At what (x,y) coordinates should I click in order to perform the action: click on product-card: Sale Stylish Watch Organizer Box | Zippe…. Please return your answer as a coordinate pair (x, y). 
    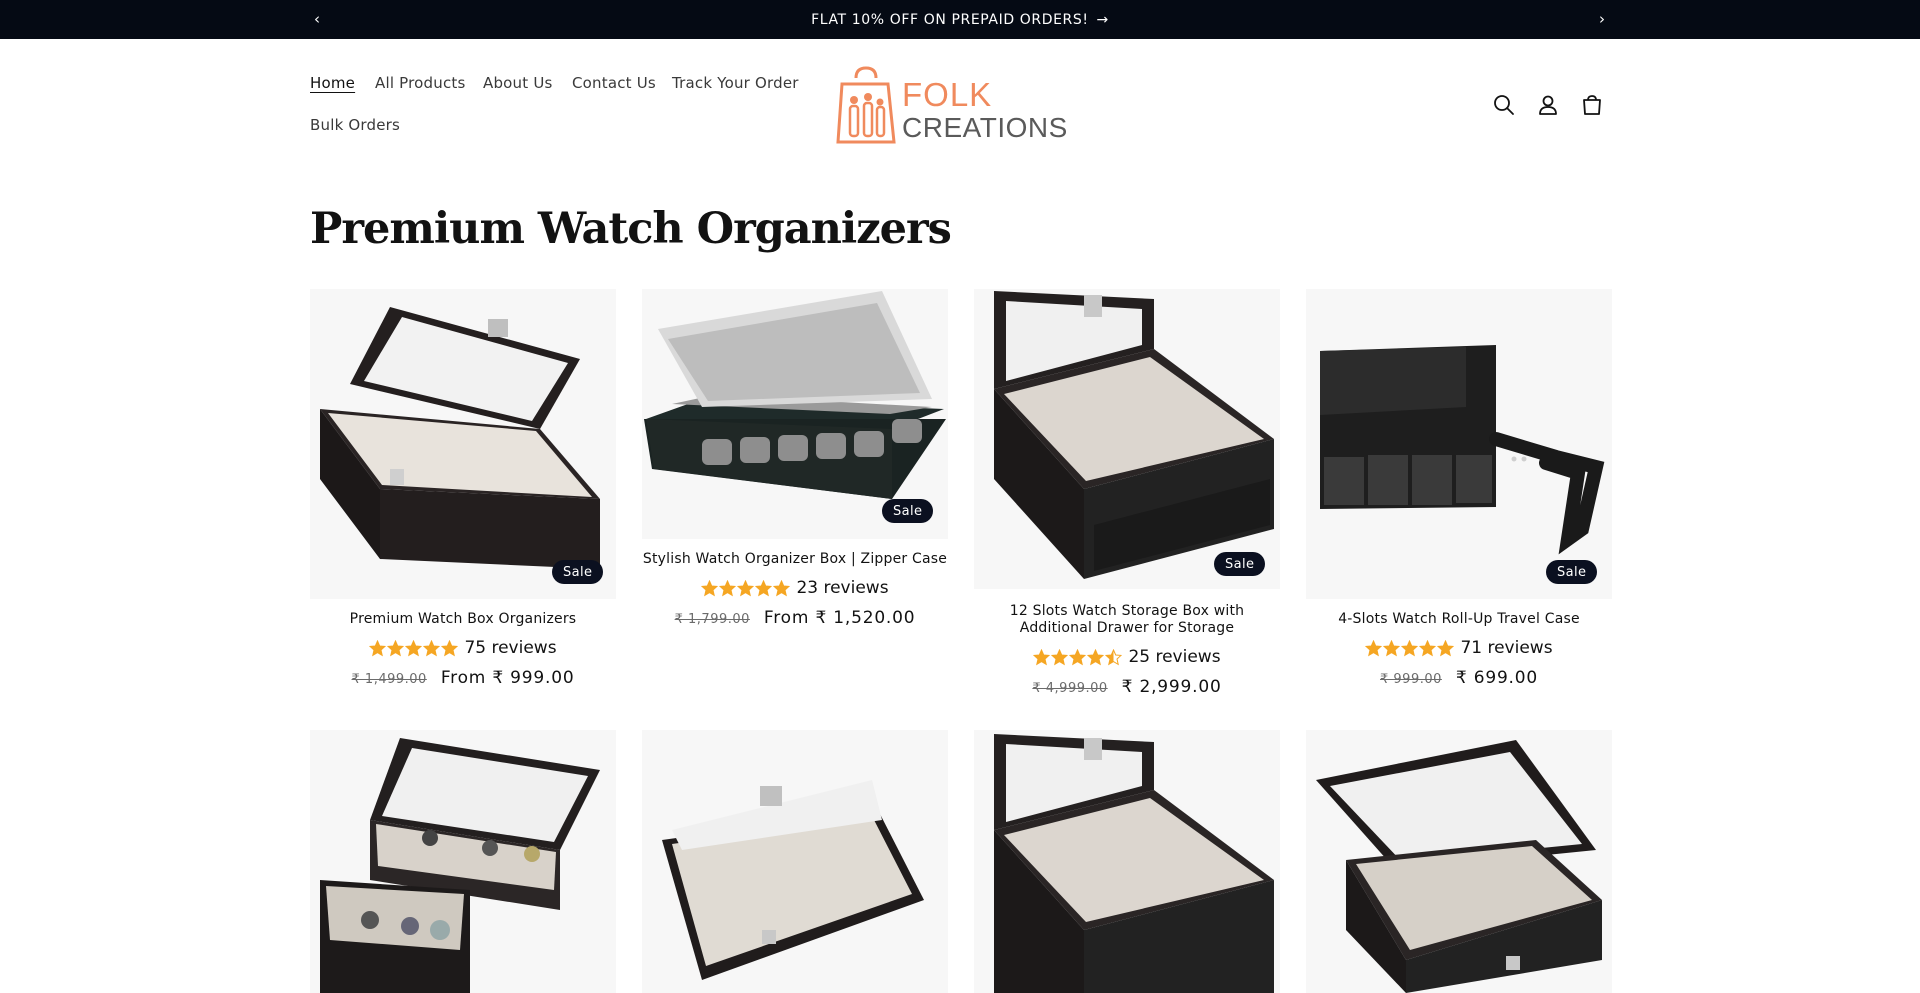
    Looking at the image, I should click on (795, 459).